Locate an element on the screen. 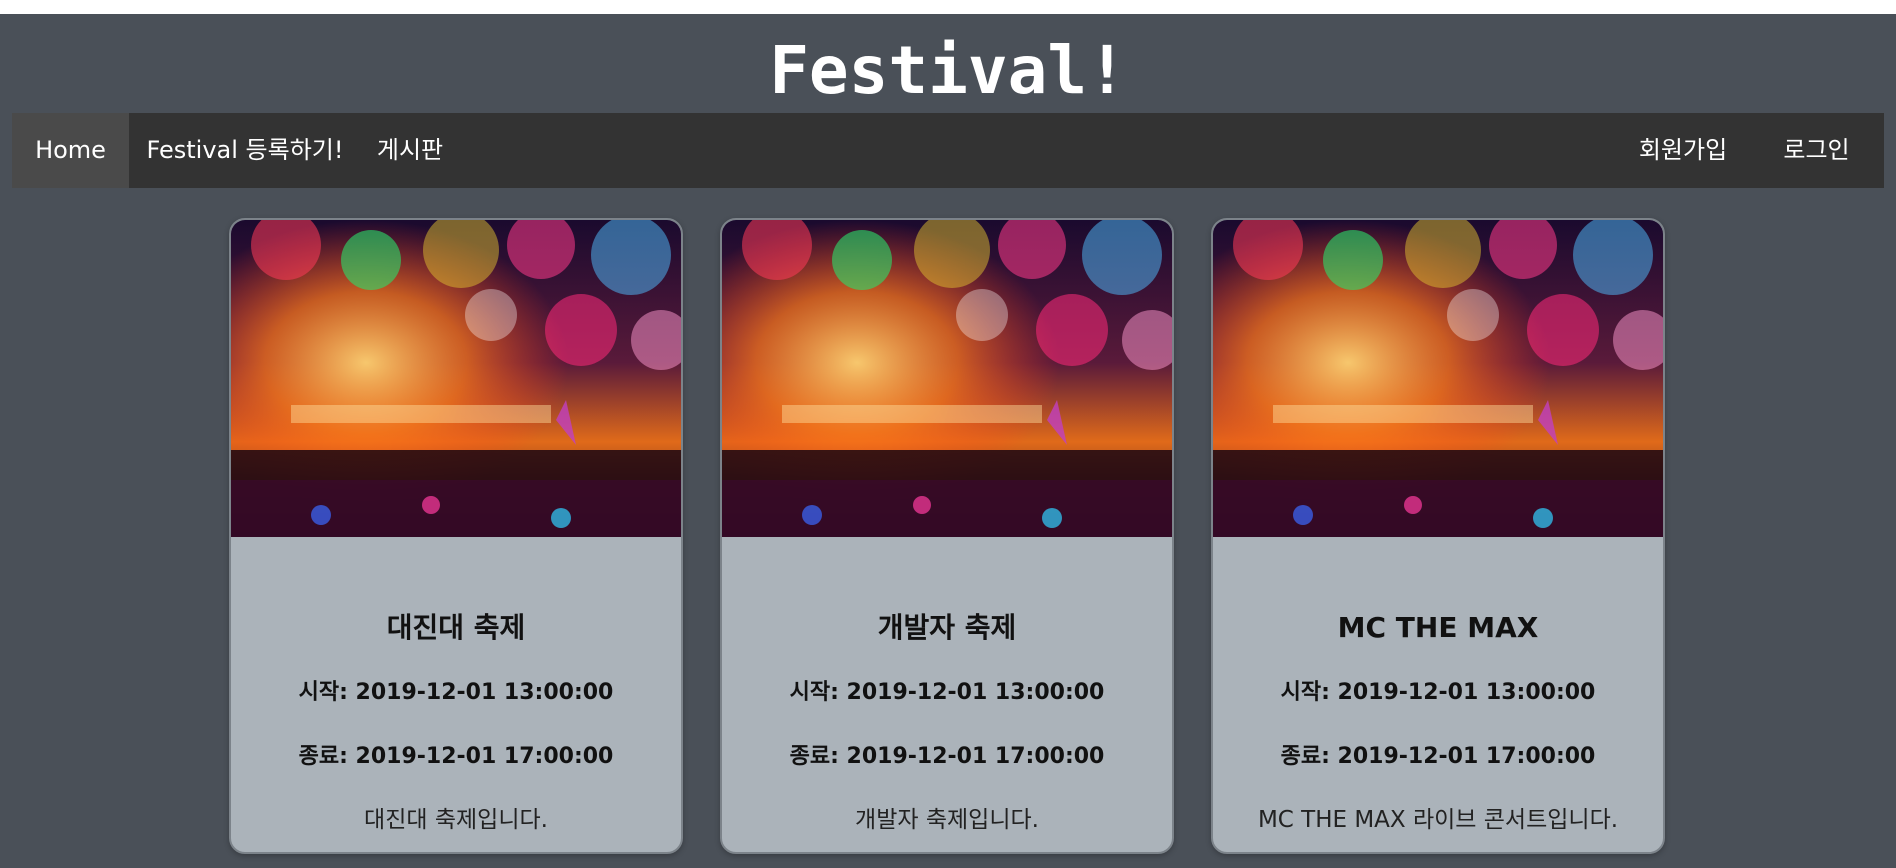  festival-description: MC THE MAX 라이브 콘서트입니다. is located at coordinates (1438, 820).